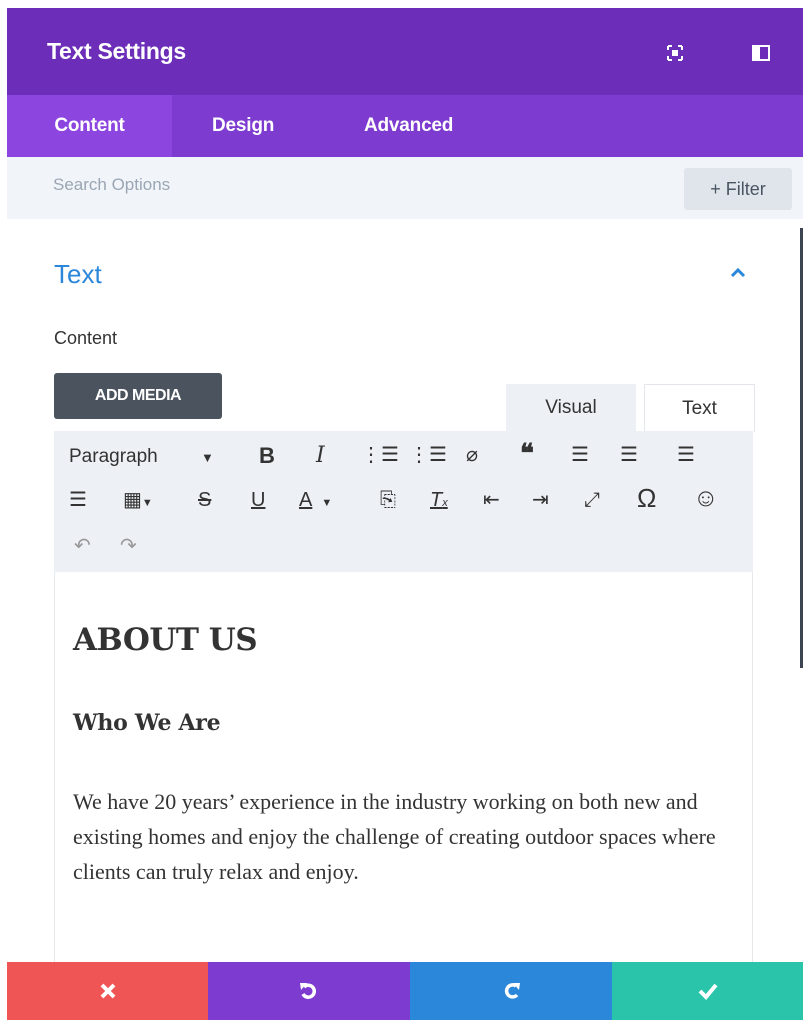  I want to click on redo-icon, so click(512, 991).